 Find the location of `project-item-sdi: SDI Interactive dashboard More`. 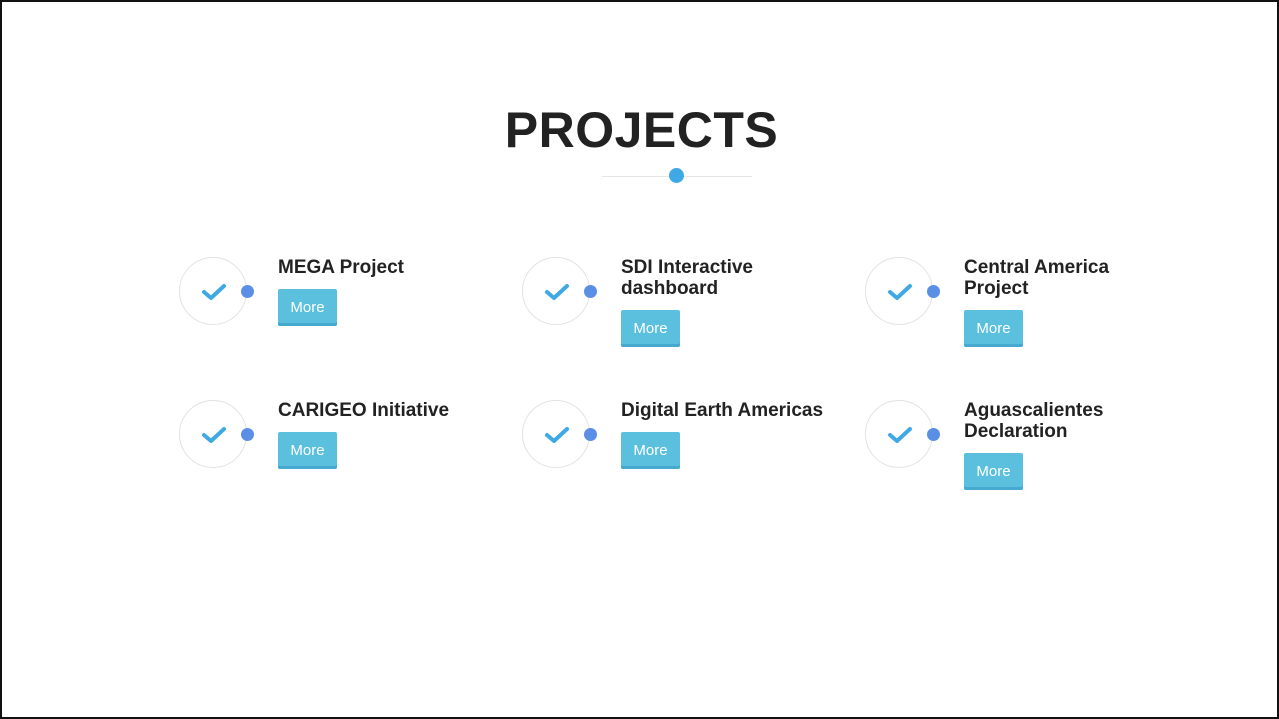

project-item-sdi: SDI Interactive dashboard More is located at coordinates (672, 312).